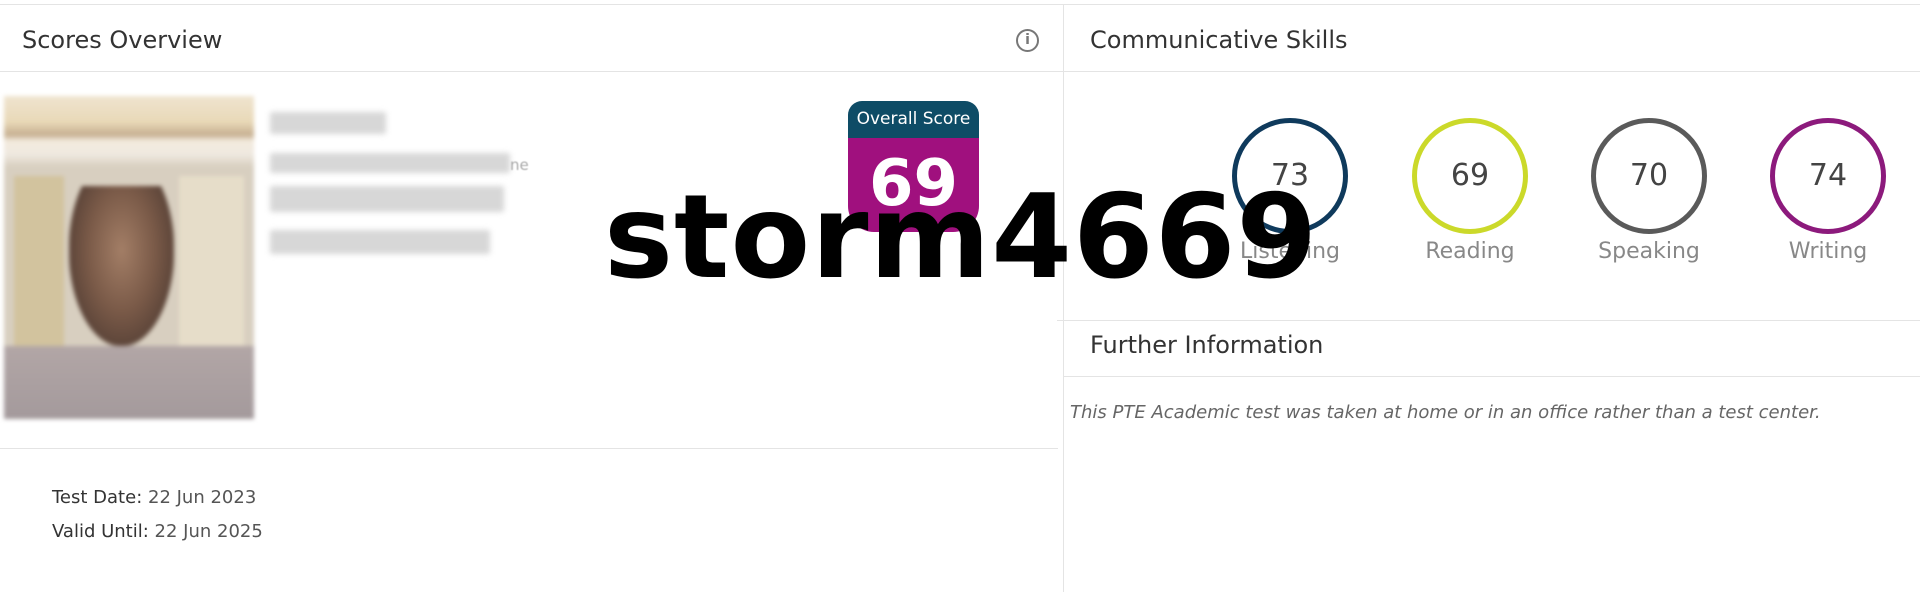  What do you see at coordinates (1649, 251) in the screenshot?
I see `skill-label-speaking: Speaking` at bounding box center [1649, 251].